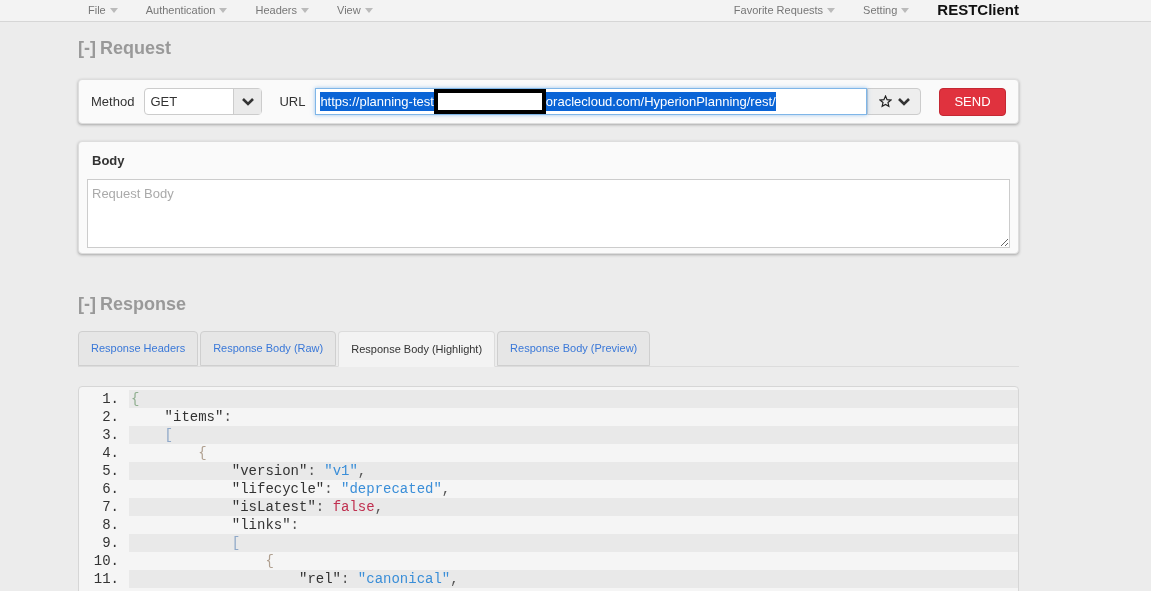  I want to click on url-label: URL, so click(292, 101).